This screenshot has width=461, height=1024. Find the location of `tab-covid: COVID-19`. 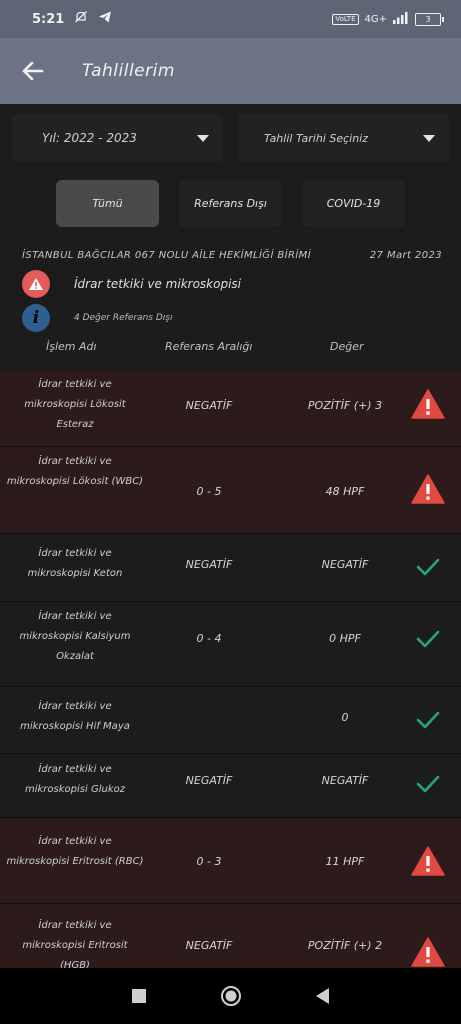

tab-covid: COVID-19 is located at coordinates (353, 203).